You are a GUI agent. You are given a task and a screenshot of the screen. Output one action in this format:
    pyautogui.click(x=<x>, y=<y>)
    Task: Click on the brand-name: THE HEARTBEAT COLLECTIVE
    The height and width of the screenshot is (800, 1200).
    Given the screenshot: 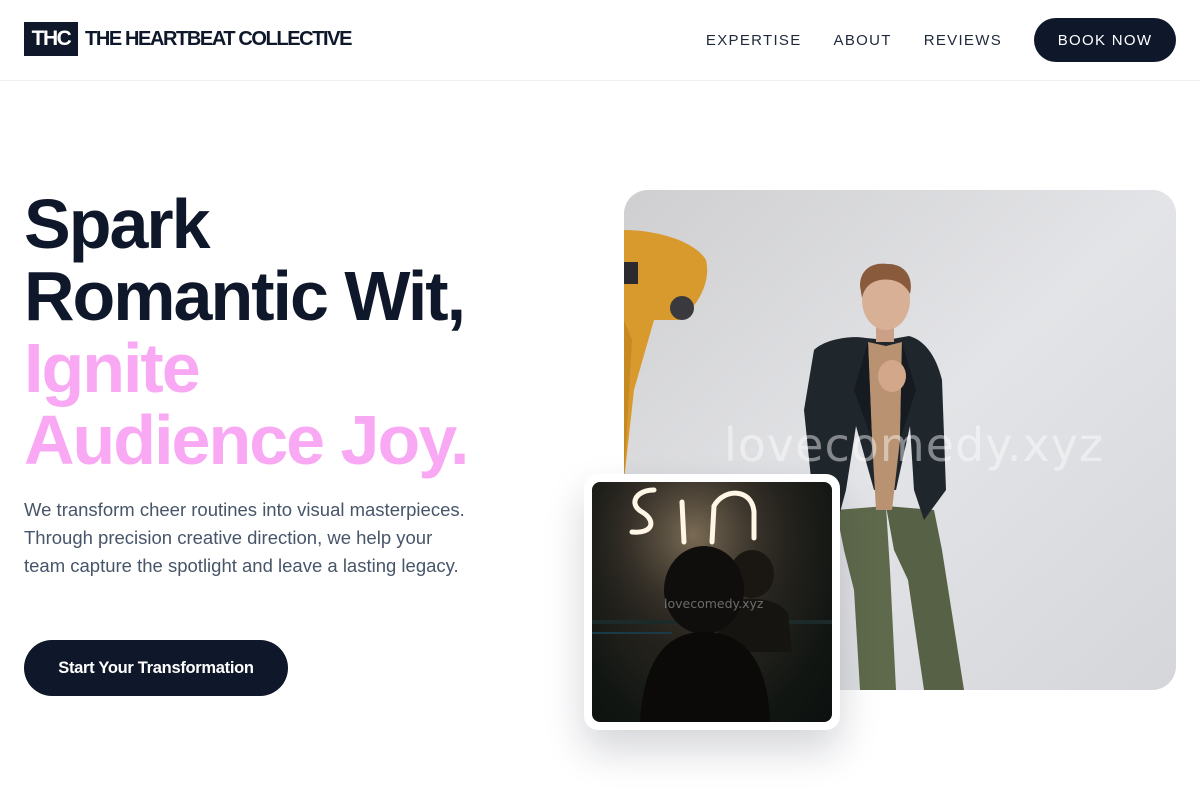 What is the action you would take?
    pyautogui.click(x=218, y=38)
    